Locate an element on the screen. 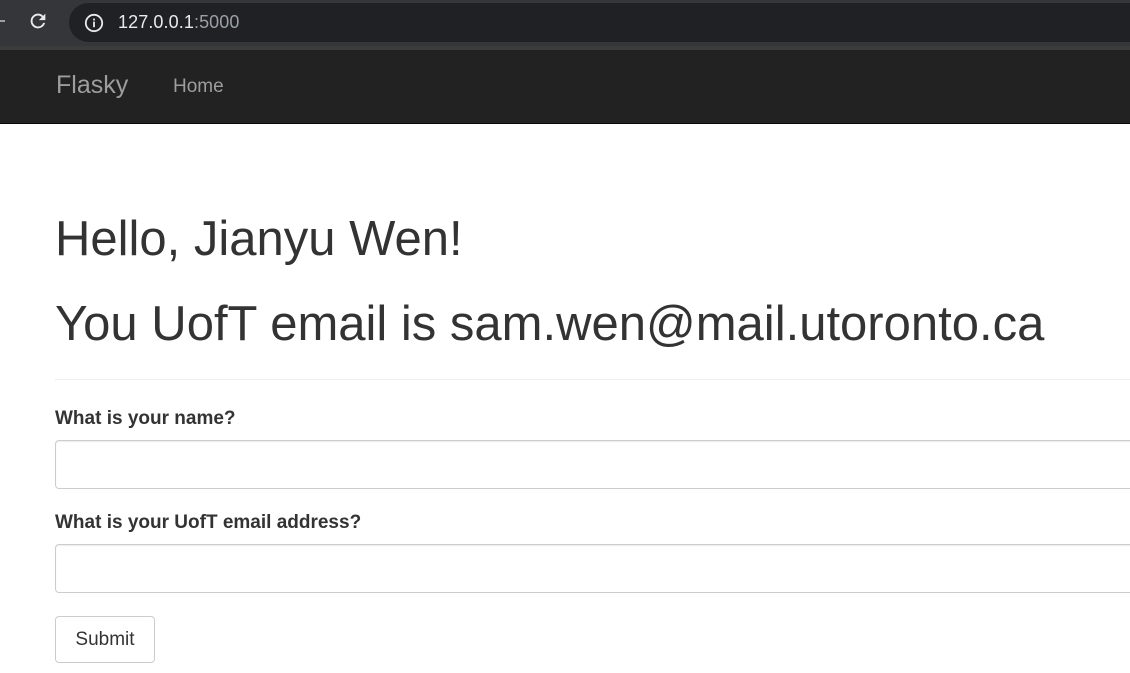  name-input is located at coordinates (592, 464).